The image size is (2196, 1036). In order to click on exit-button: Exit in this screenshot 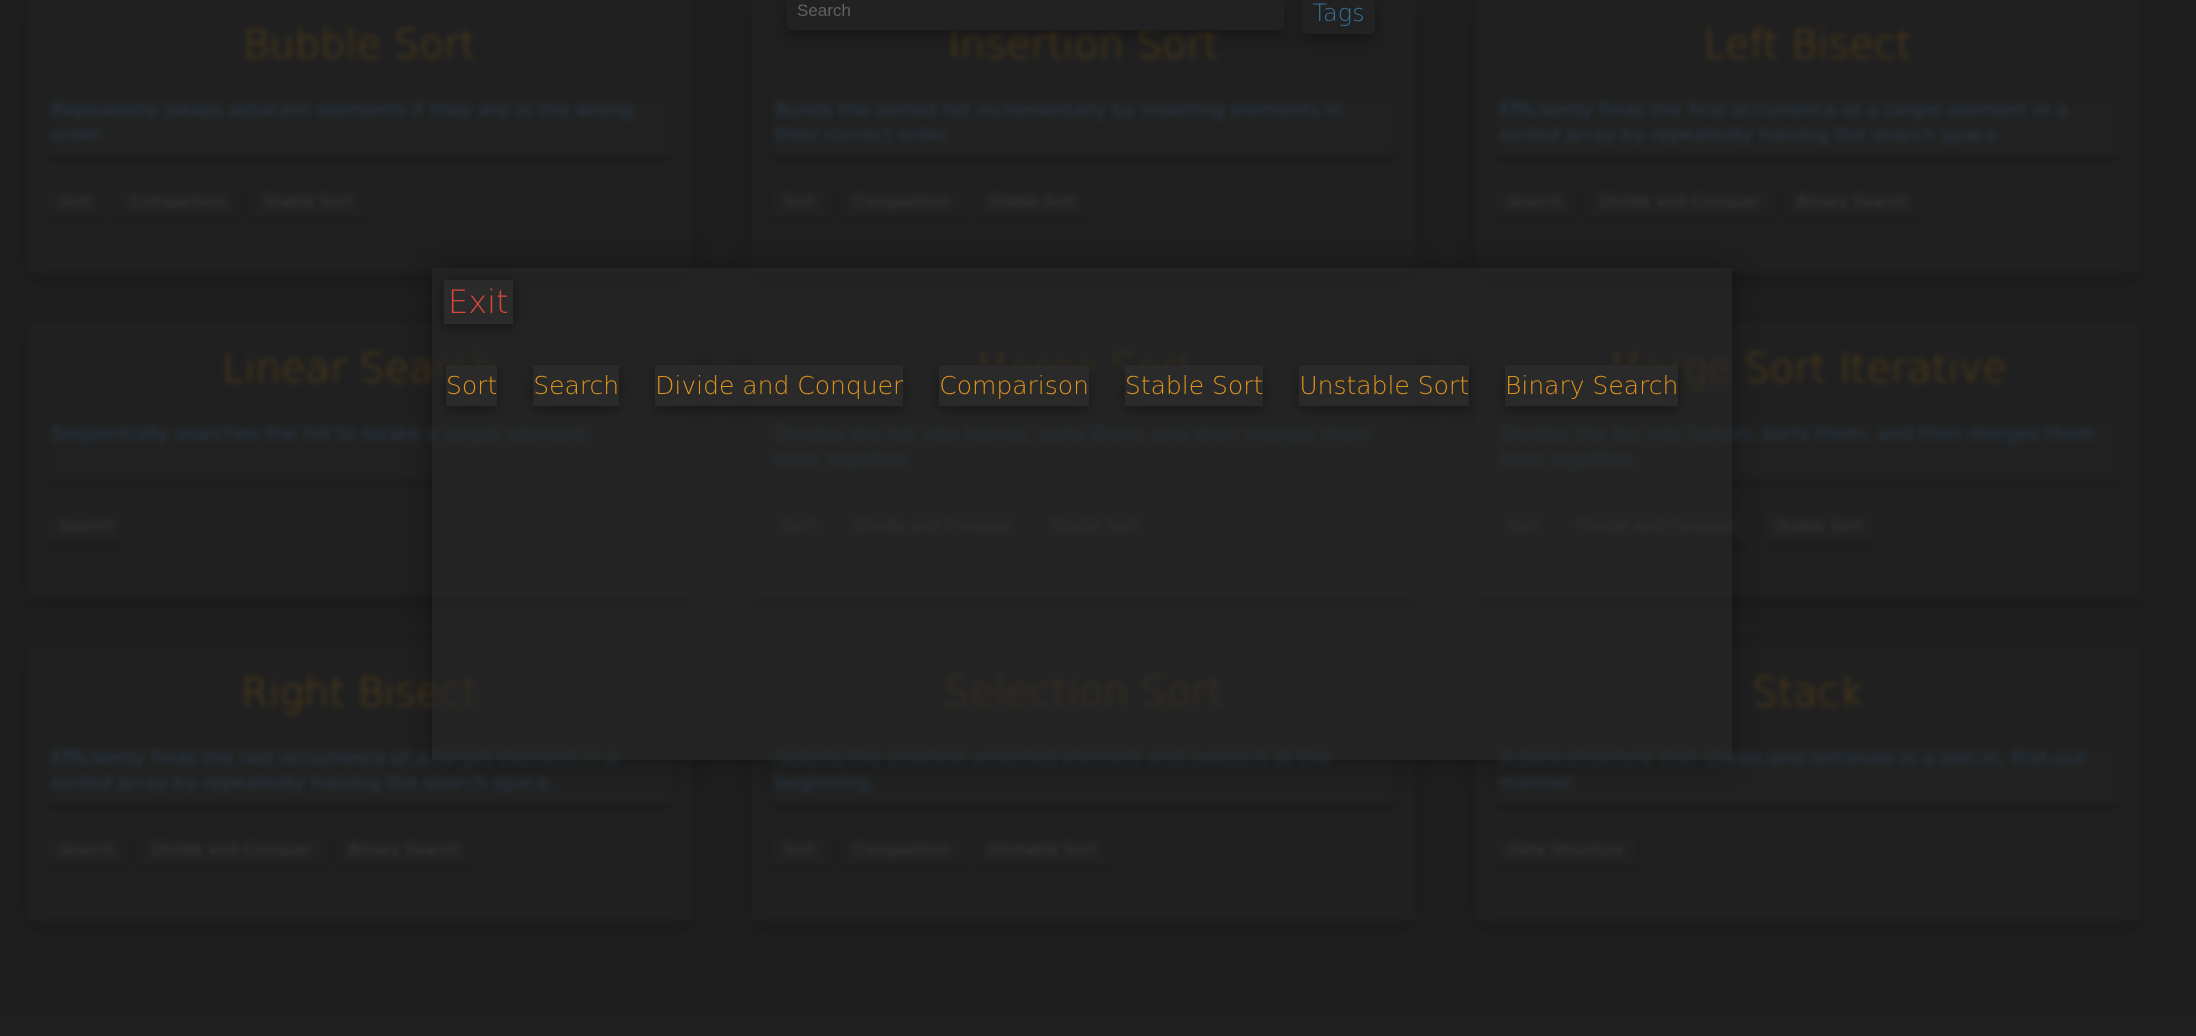, I will do `click(478, 302)`.